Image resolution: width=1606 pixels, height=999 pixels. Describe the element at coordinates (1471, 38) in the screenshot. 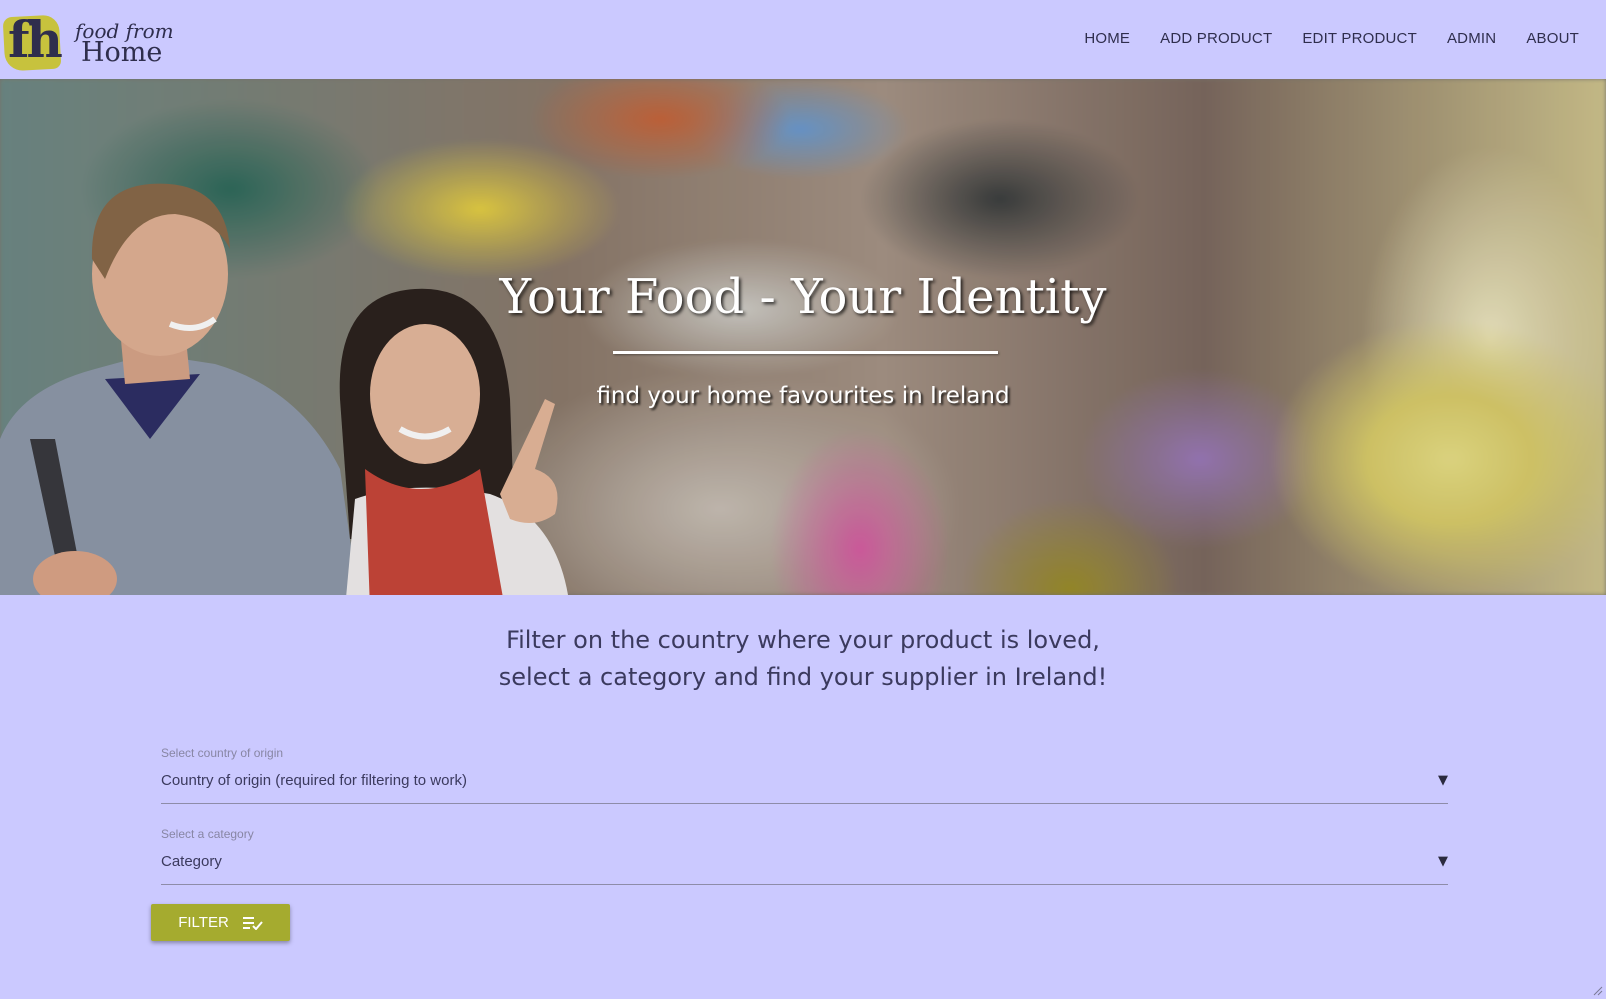

I see `nav-admin-link: ADMIN` at that location.